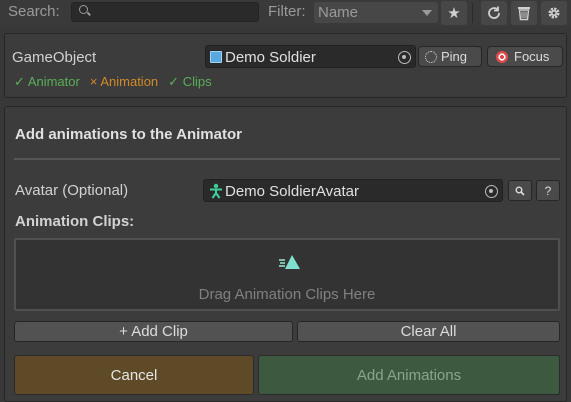  What do you see at coordinates (72, 190) in the screenshot?
I see `avatar-label: Avatar (Optional)` at bounding box center [72, 190].